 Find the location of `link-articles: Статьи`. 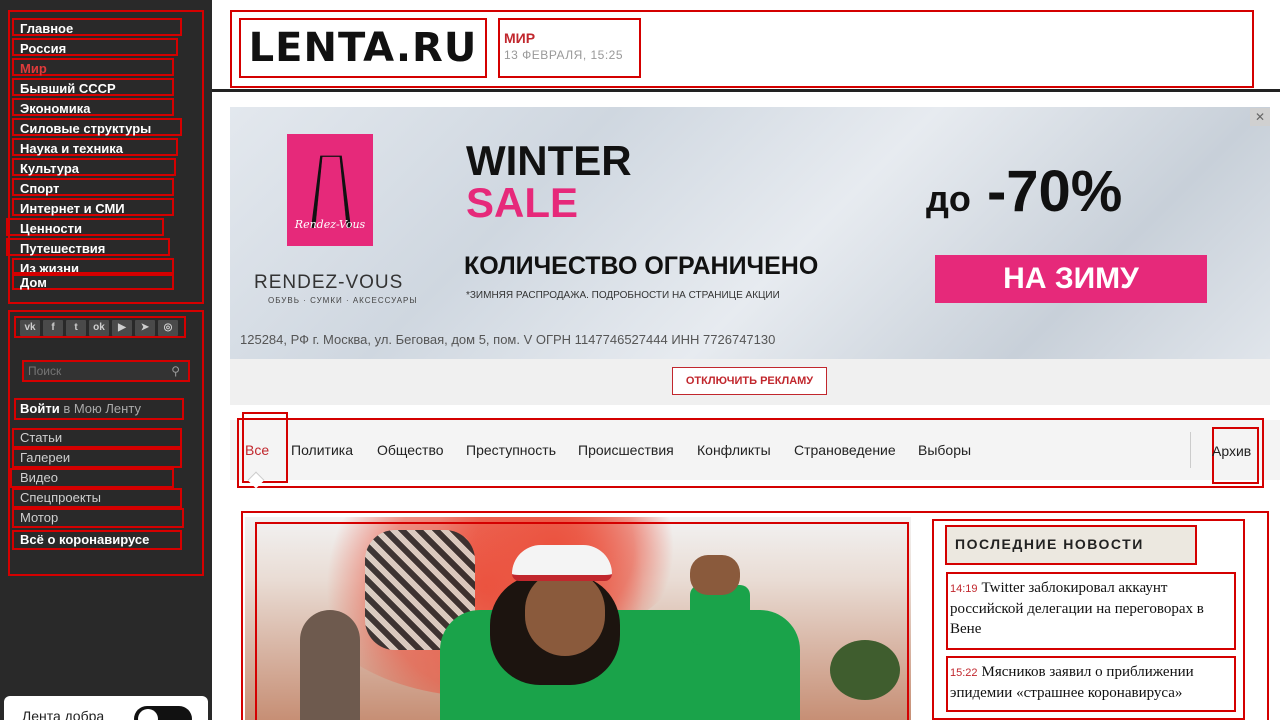

link-articles: Статьи is located at coordinates (97, 438).